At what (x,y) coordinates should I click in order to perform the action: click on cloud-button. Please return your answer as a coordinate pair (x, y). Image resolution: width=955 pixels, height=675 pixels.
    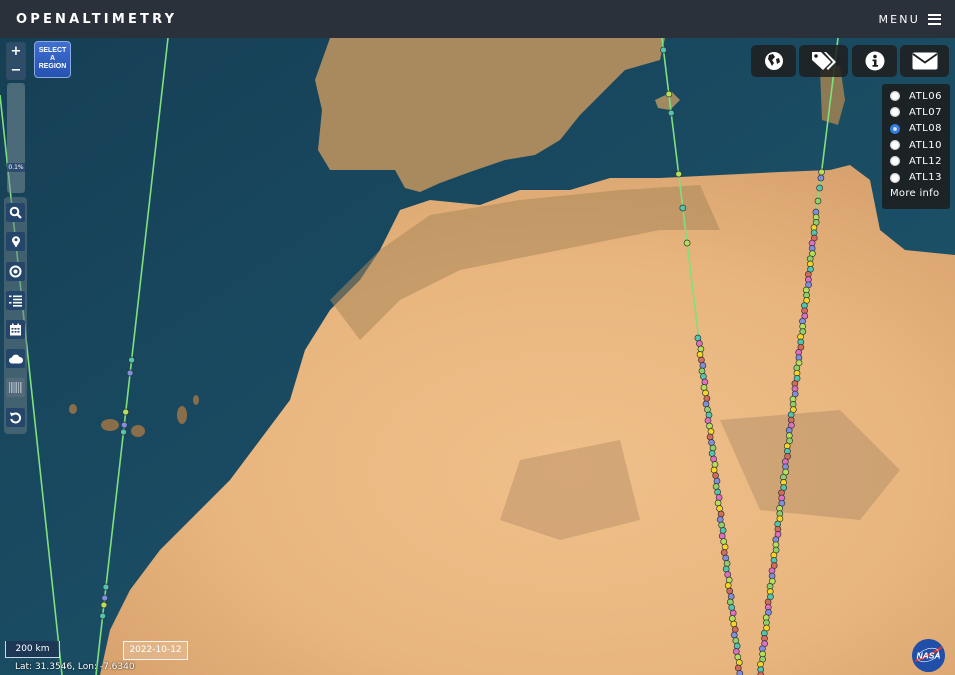
    Looking at the image, I should click on (15, 358).